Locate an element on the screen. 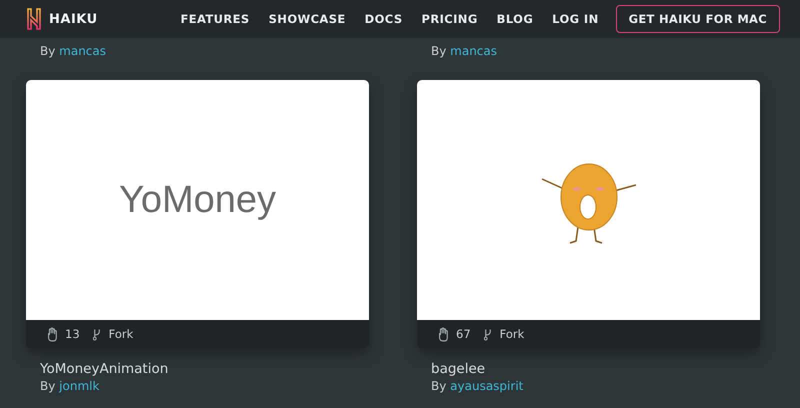 This screenshot has width=800, height=408. like-button: 13 is located at coordinates (63, 334).